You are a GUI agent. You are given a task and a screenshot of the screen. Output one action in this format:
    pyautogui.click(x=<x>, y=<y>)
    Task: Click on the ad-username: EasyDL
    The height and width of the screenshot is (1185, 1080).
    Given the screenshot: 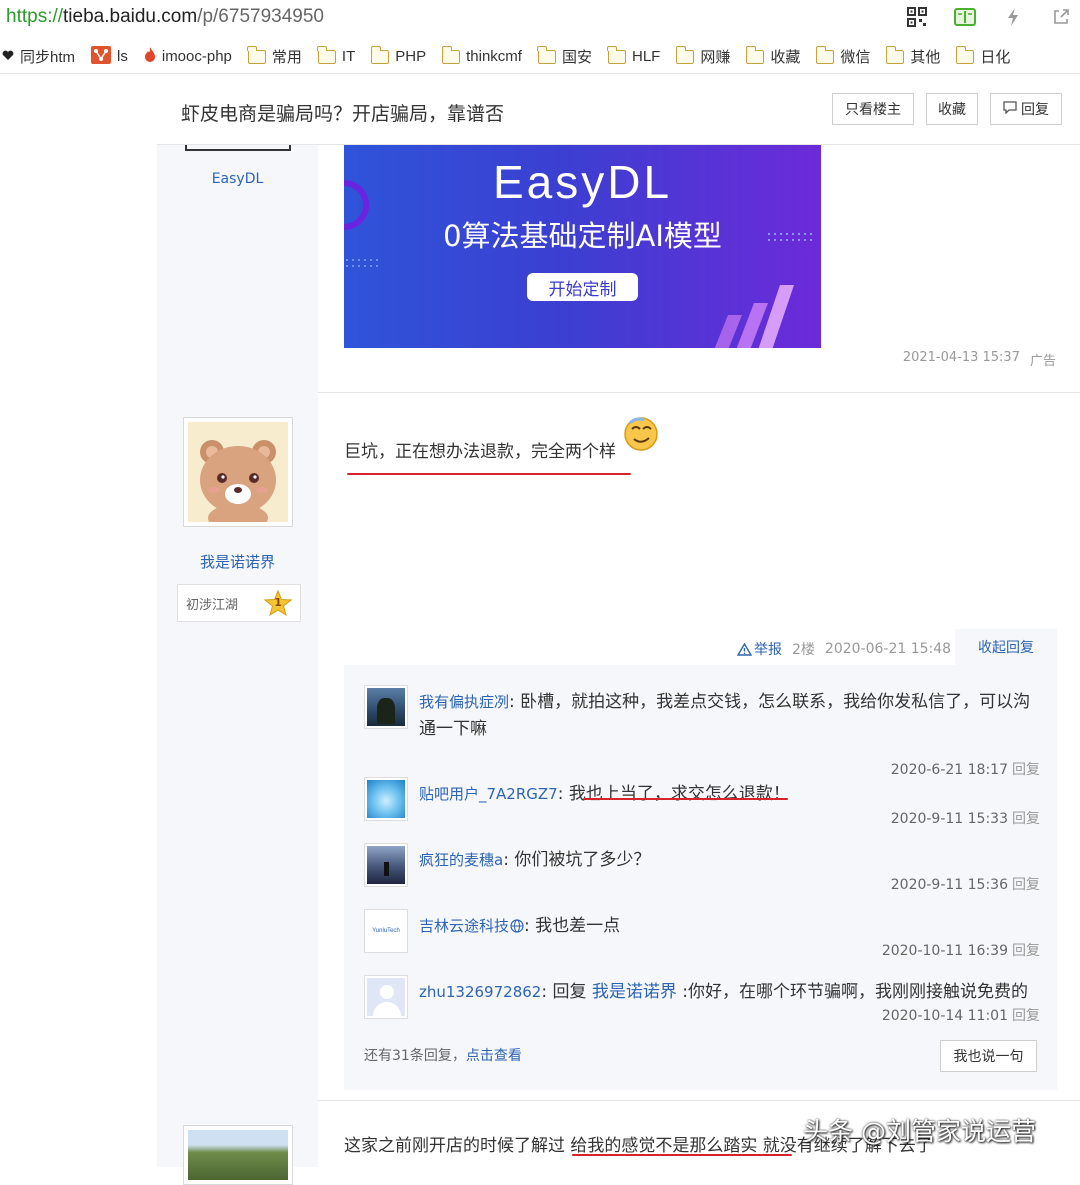 What is the action you would take?
    pyautogui.click(x=237, y=179)
    